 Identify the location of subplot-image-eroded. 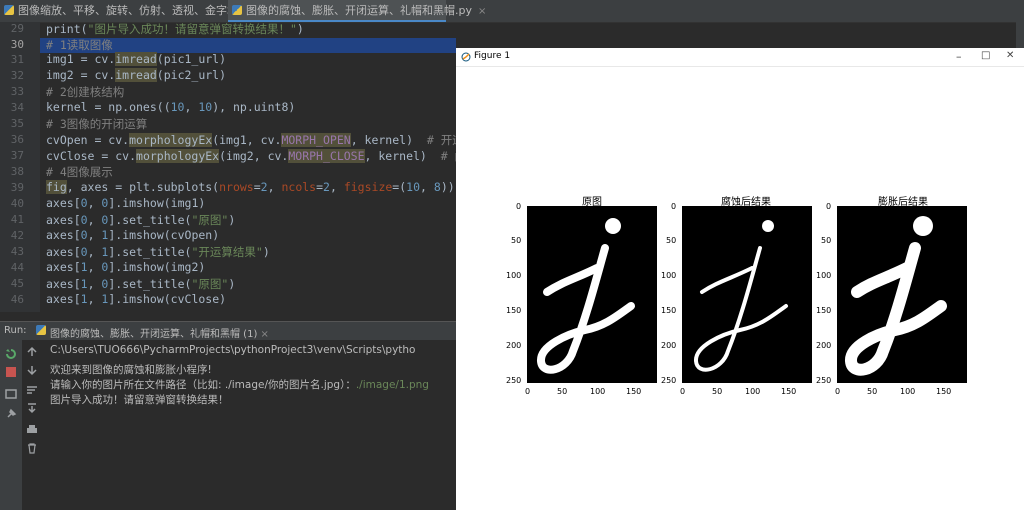
(747, 294).